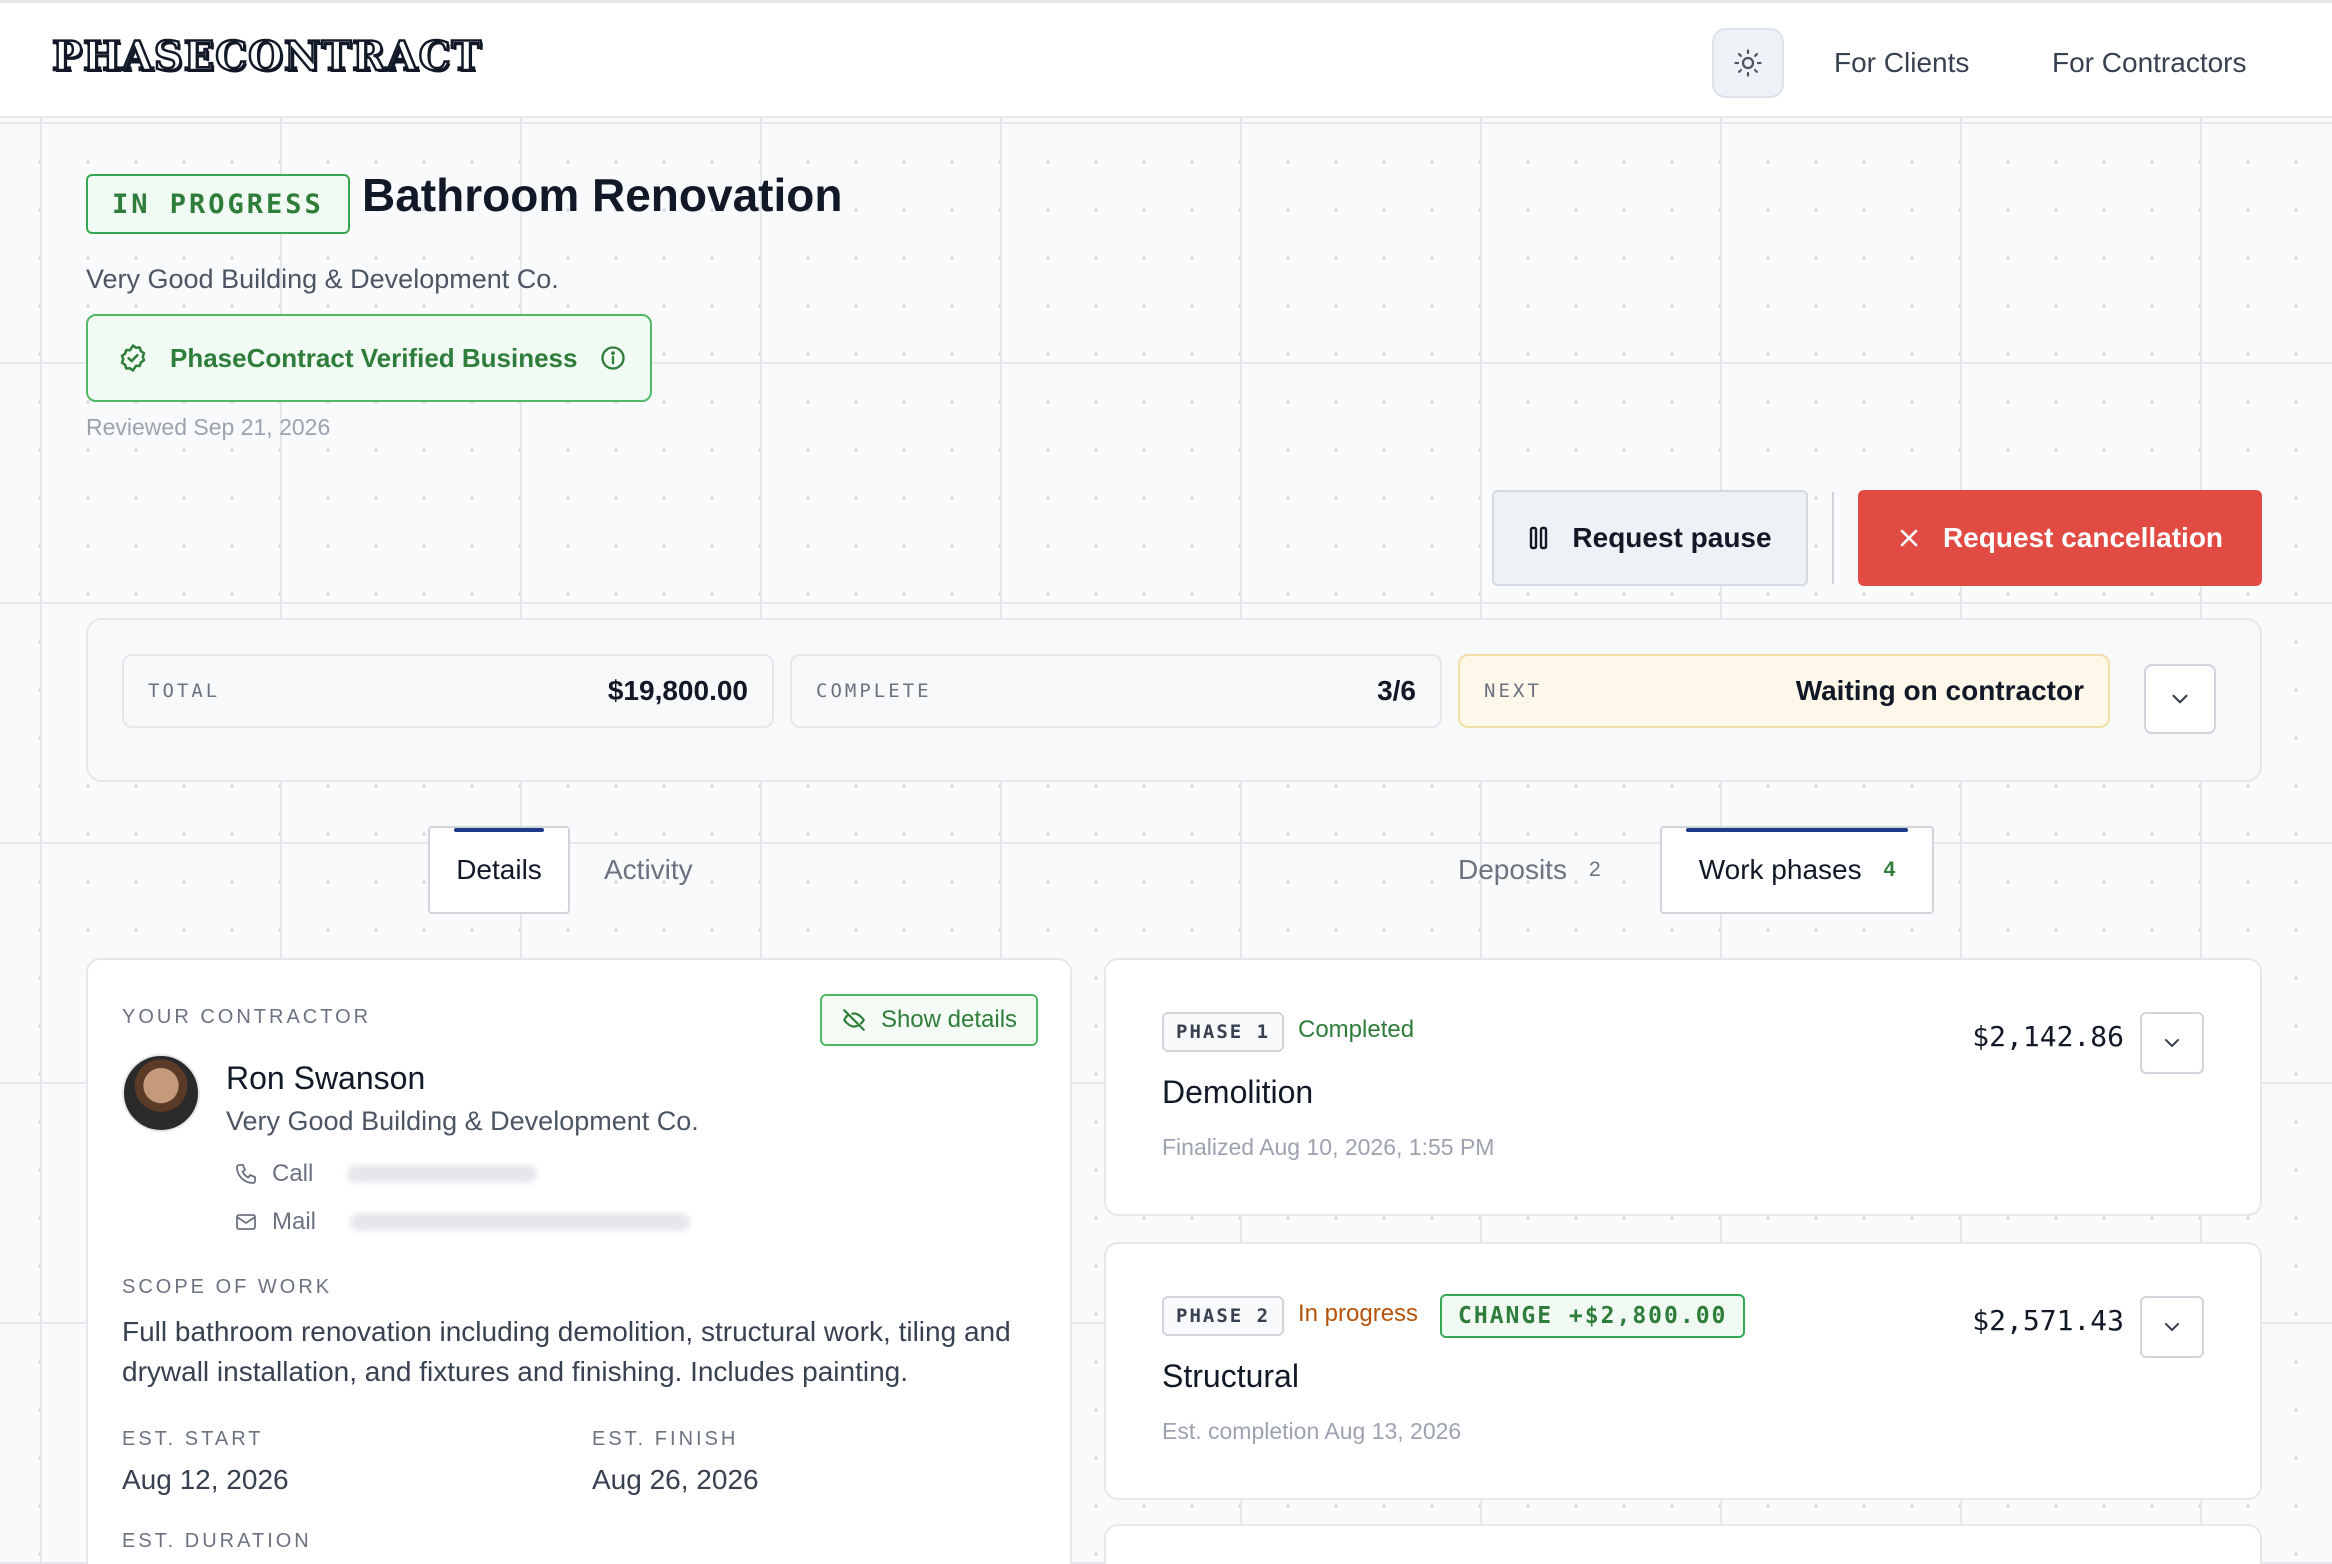 The image size is (2332, 1564). What do you see at coordinates (184, 691) in the screenshot?
I see `stat-total-label: TOTAL` at bounding box center [184, 691].